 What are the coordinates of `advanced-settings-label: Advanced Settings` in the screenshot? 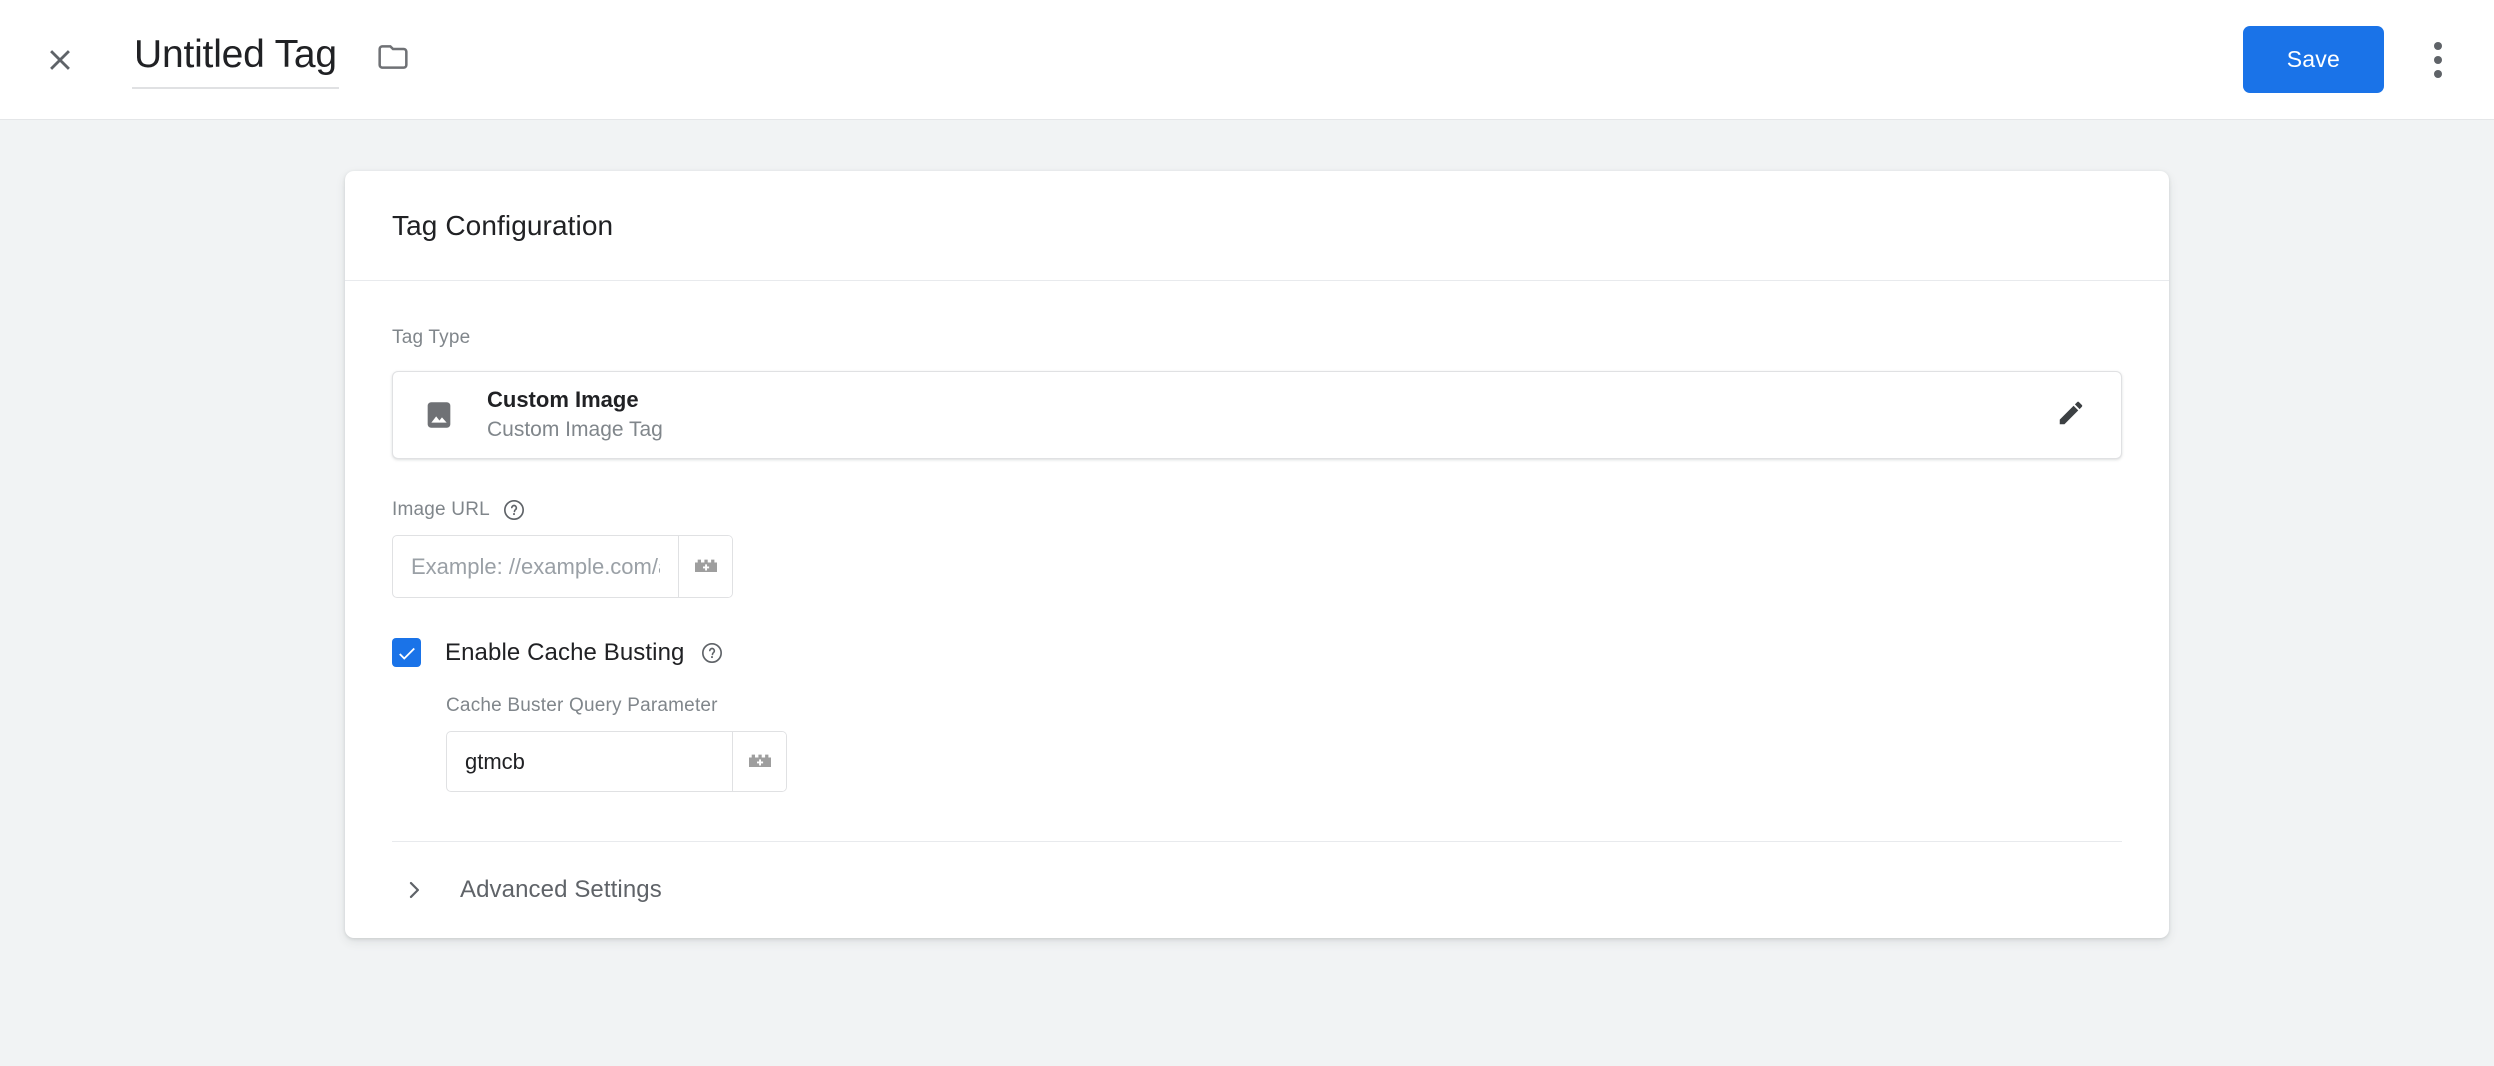 It's located at (561, 889).